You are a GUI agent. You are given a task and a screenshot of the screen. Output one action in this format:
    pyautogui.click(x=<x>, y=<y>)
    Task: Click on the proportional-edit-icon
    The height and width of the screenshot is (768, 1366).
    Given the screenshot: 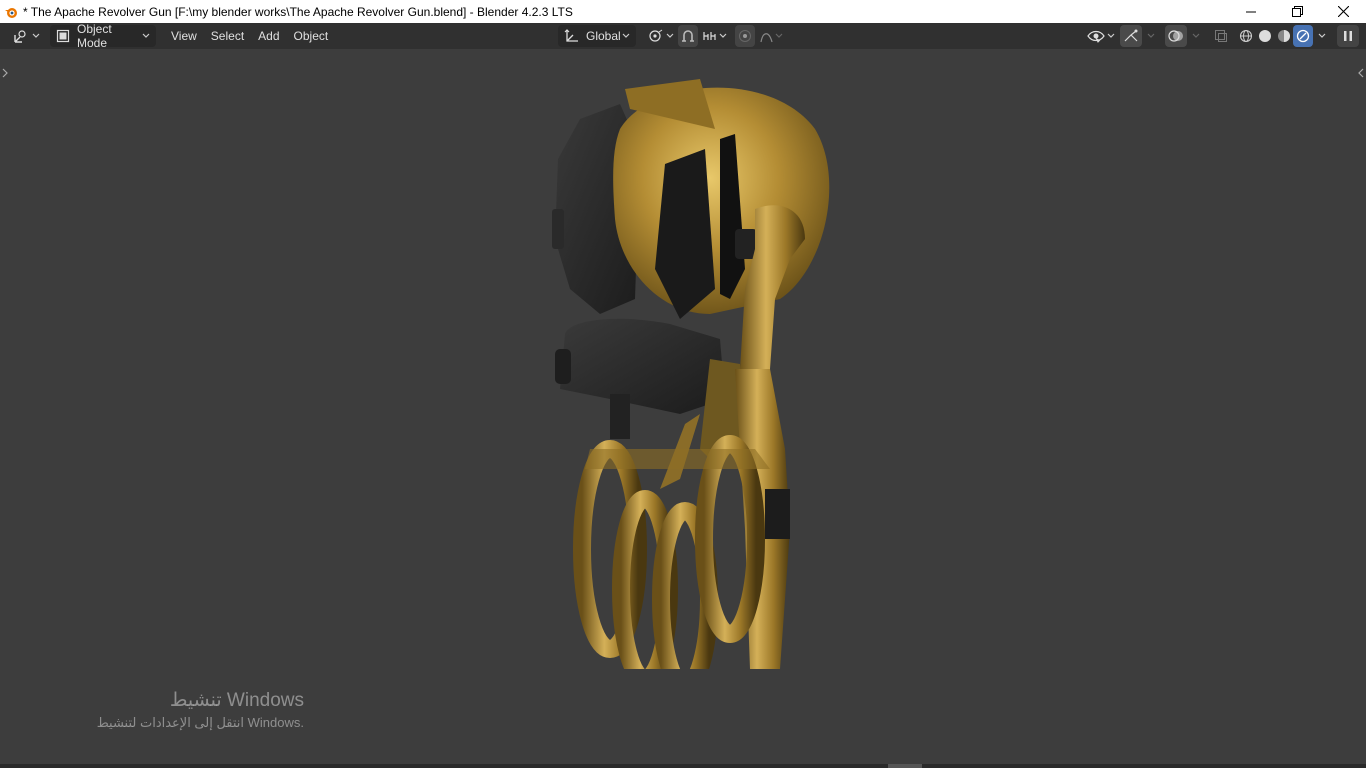 What is the action you would take?
    pyautogui.click(x=745, y=36)
    